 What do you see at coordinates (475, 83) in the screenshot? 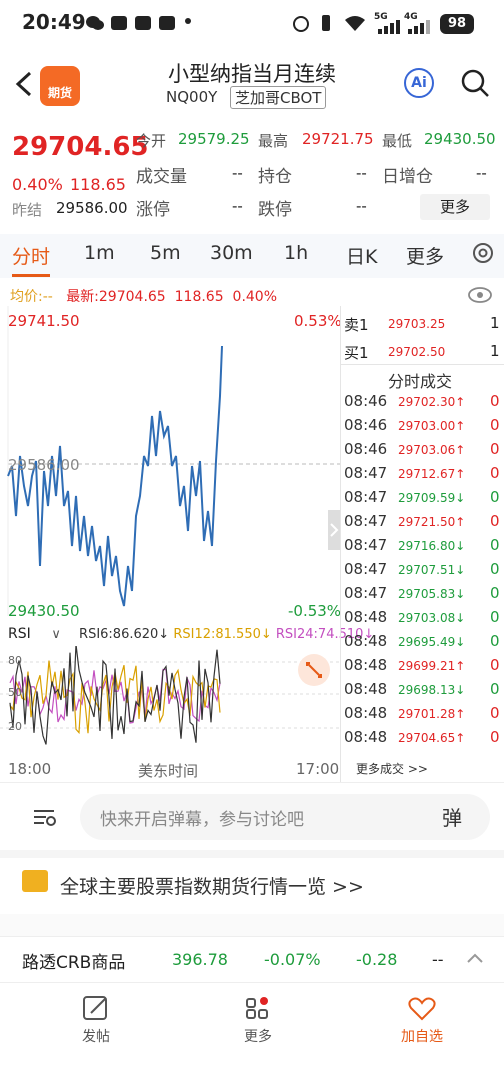
I see `search-icon` at bounding box center [475, 83].